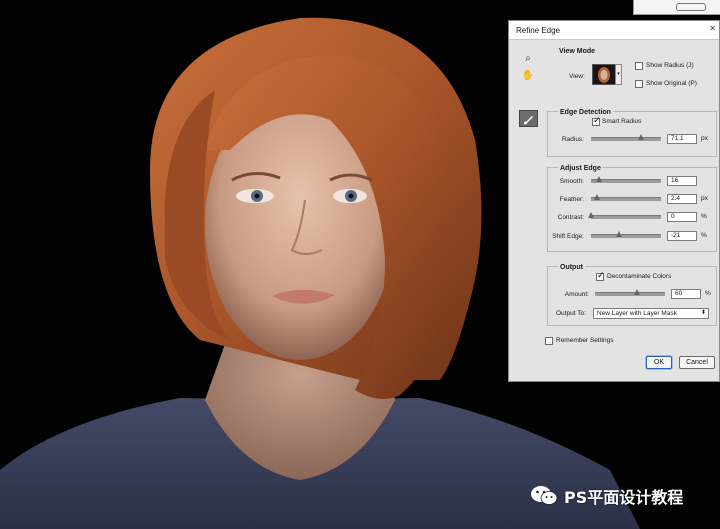 The height and width of the screenshot is (529, 720). What do you see at coordinates (528, 75) in the screenshot?
I see `hand-icon: ✋` at bounding box center [528, 75].